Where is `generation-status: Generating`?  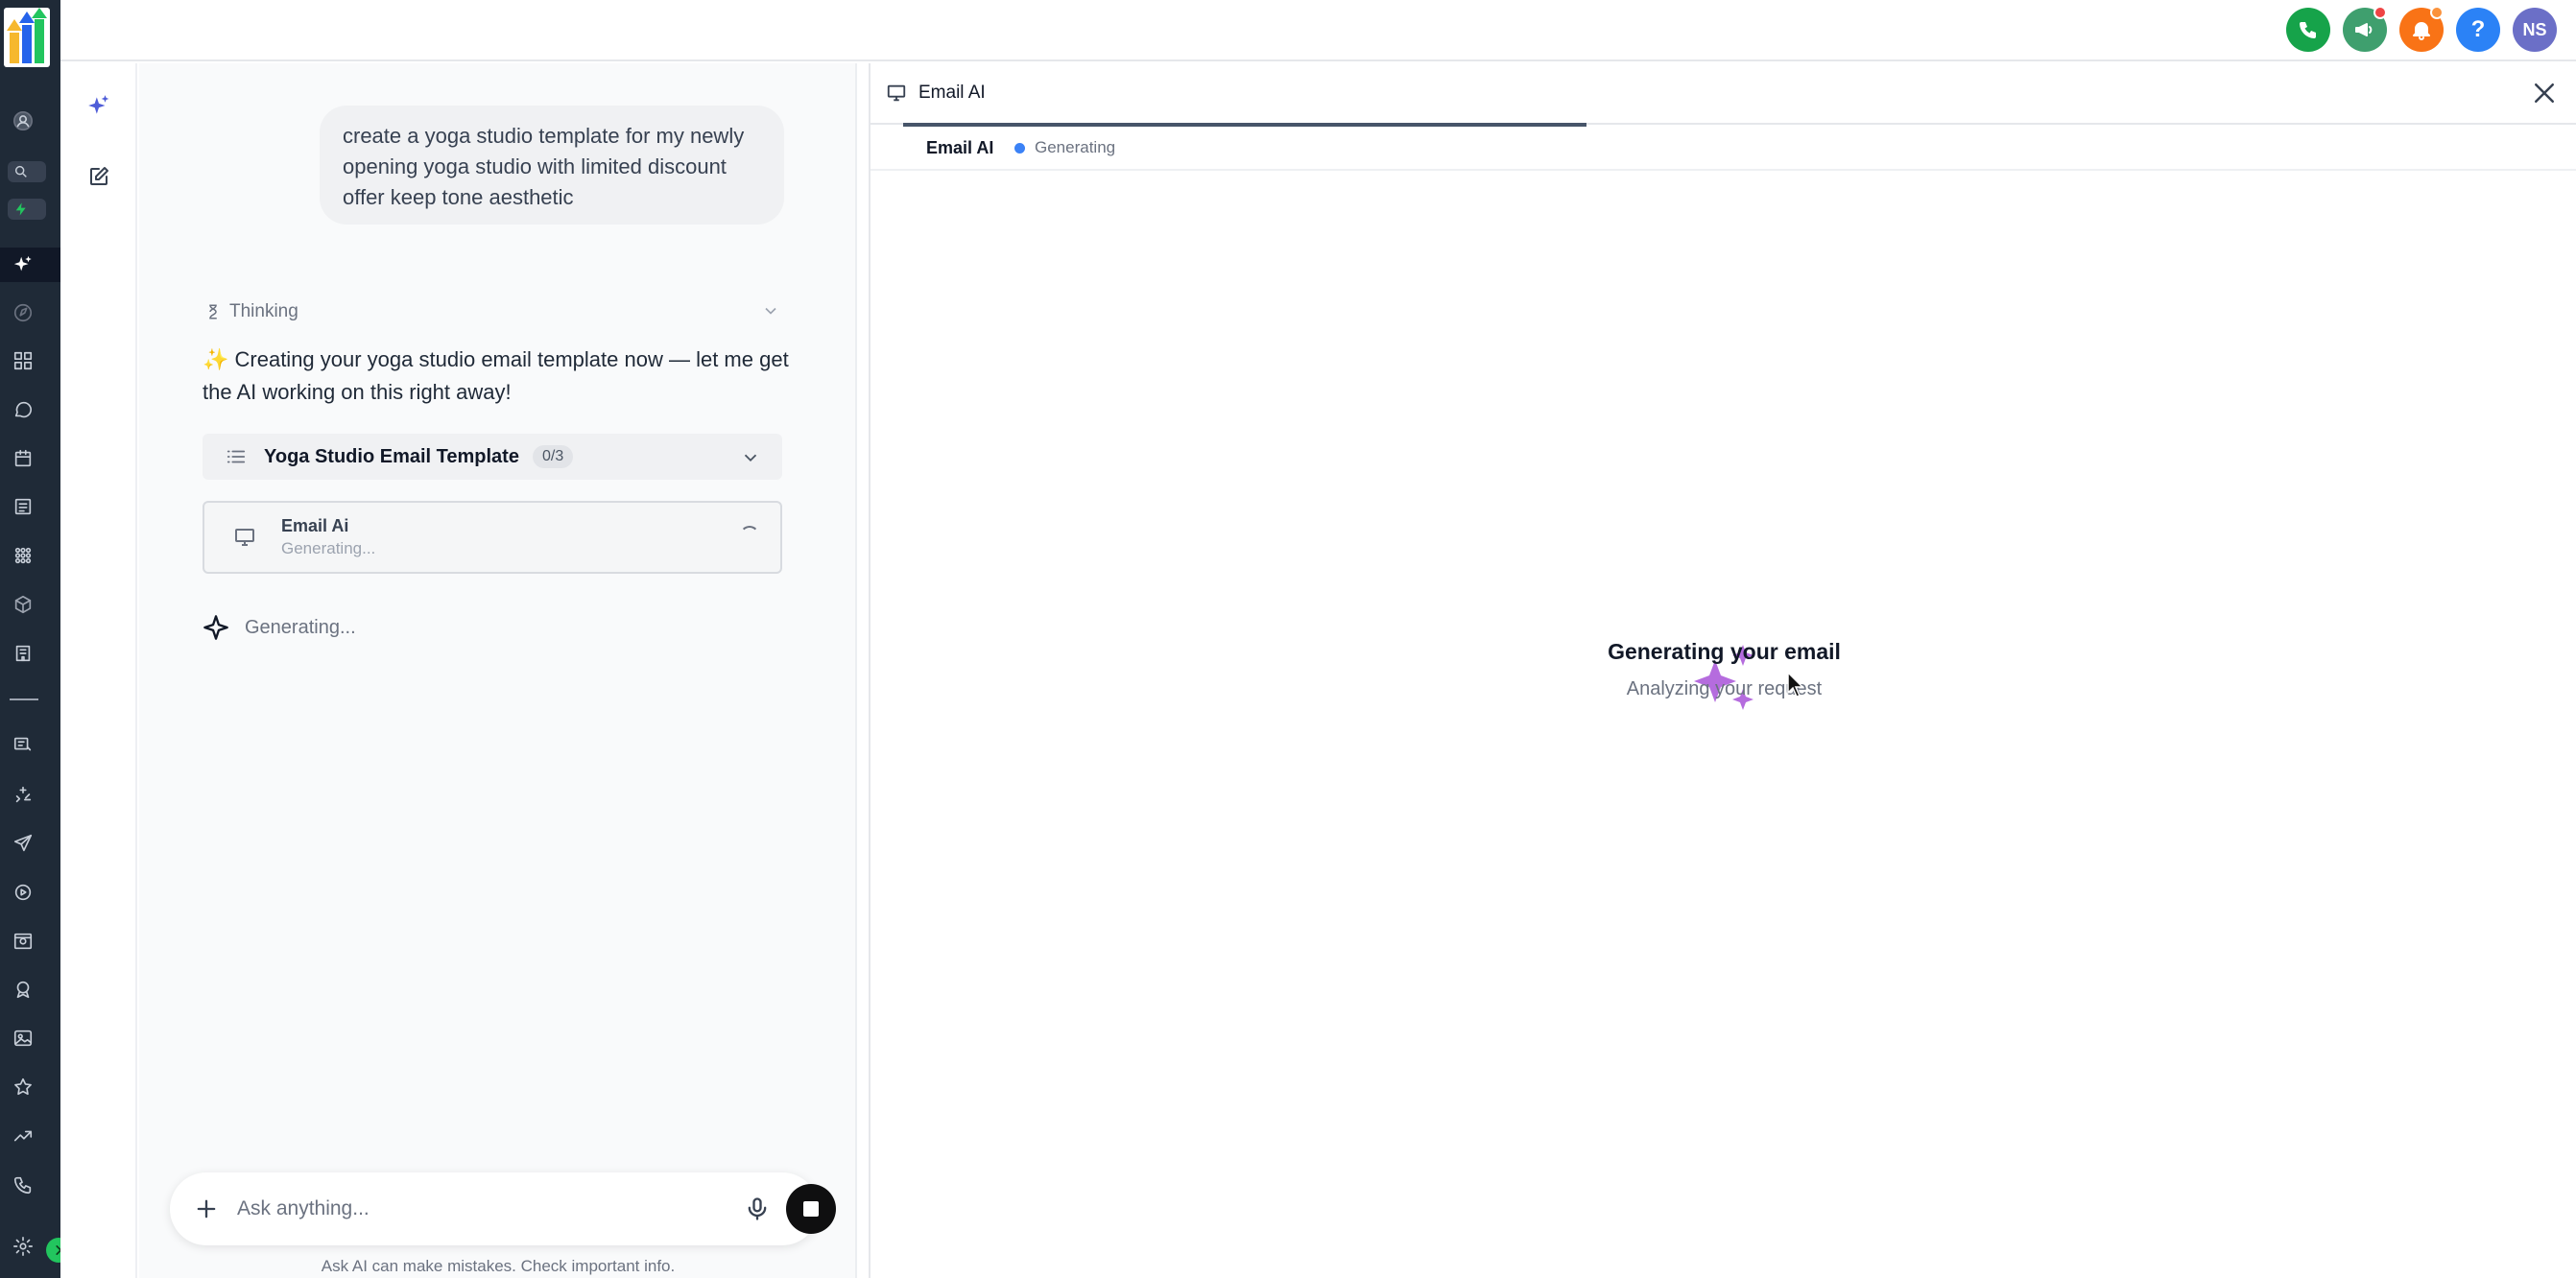 generation-status: Generating is located at coordinates (1064, 147).